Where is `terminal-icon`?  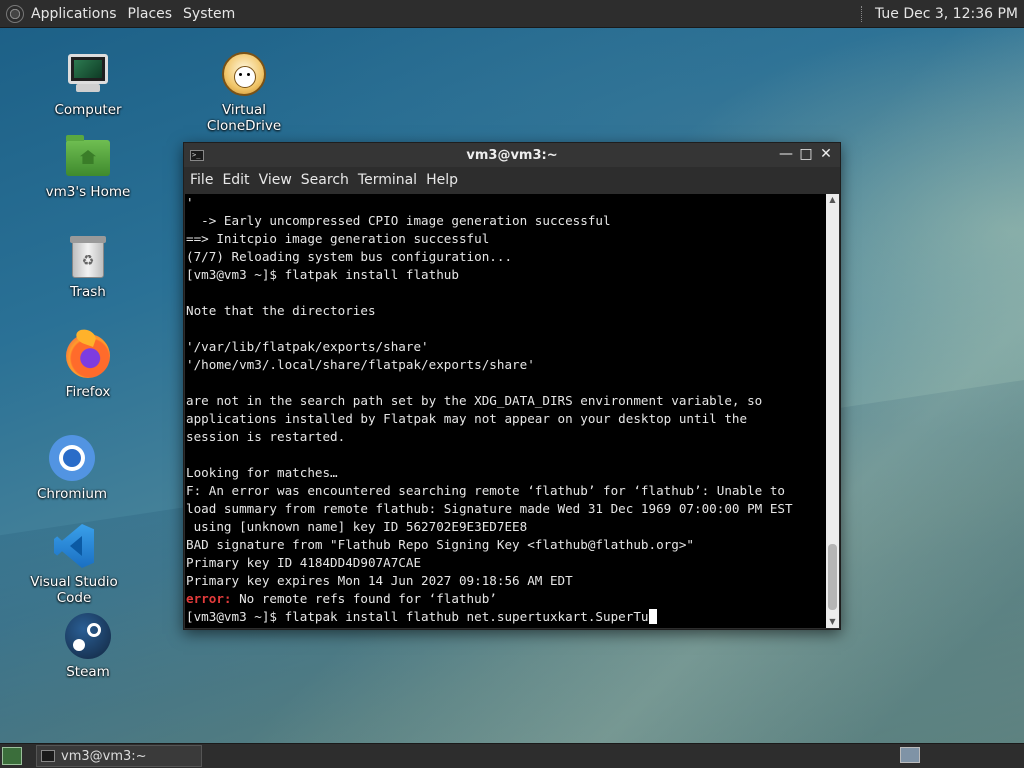
terminal-icon is located at coordinates (48, 756).